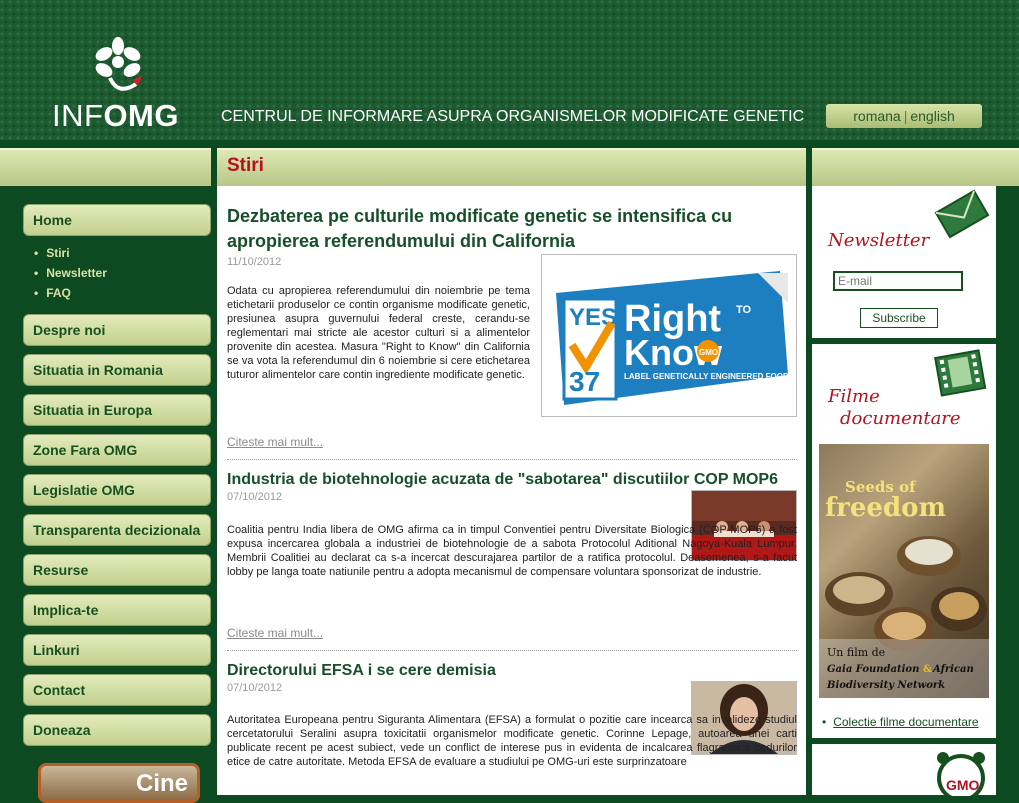  I want to click on poster-credit-african: African, so click(953, 669).